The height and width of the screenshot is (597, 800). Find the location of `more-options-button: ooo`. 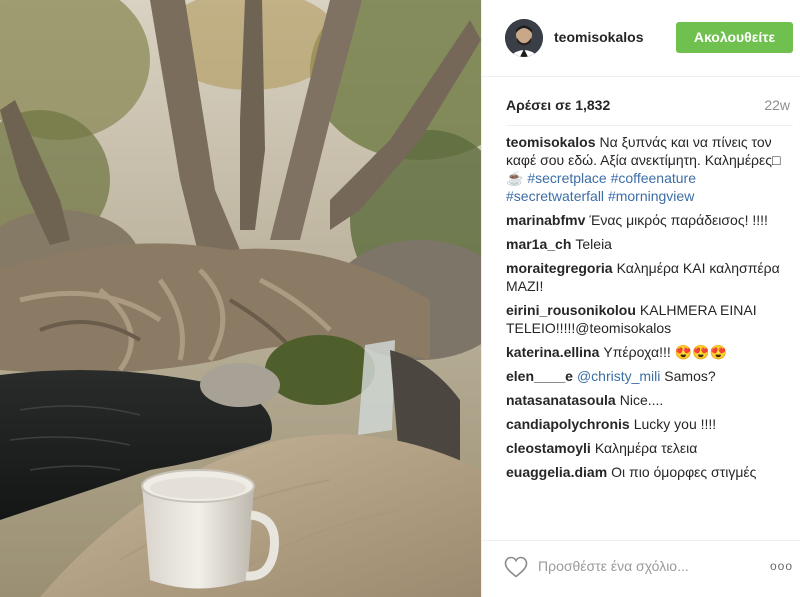

more-options-button: ooo is located at coordinates (781, 566).